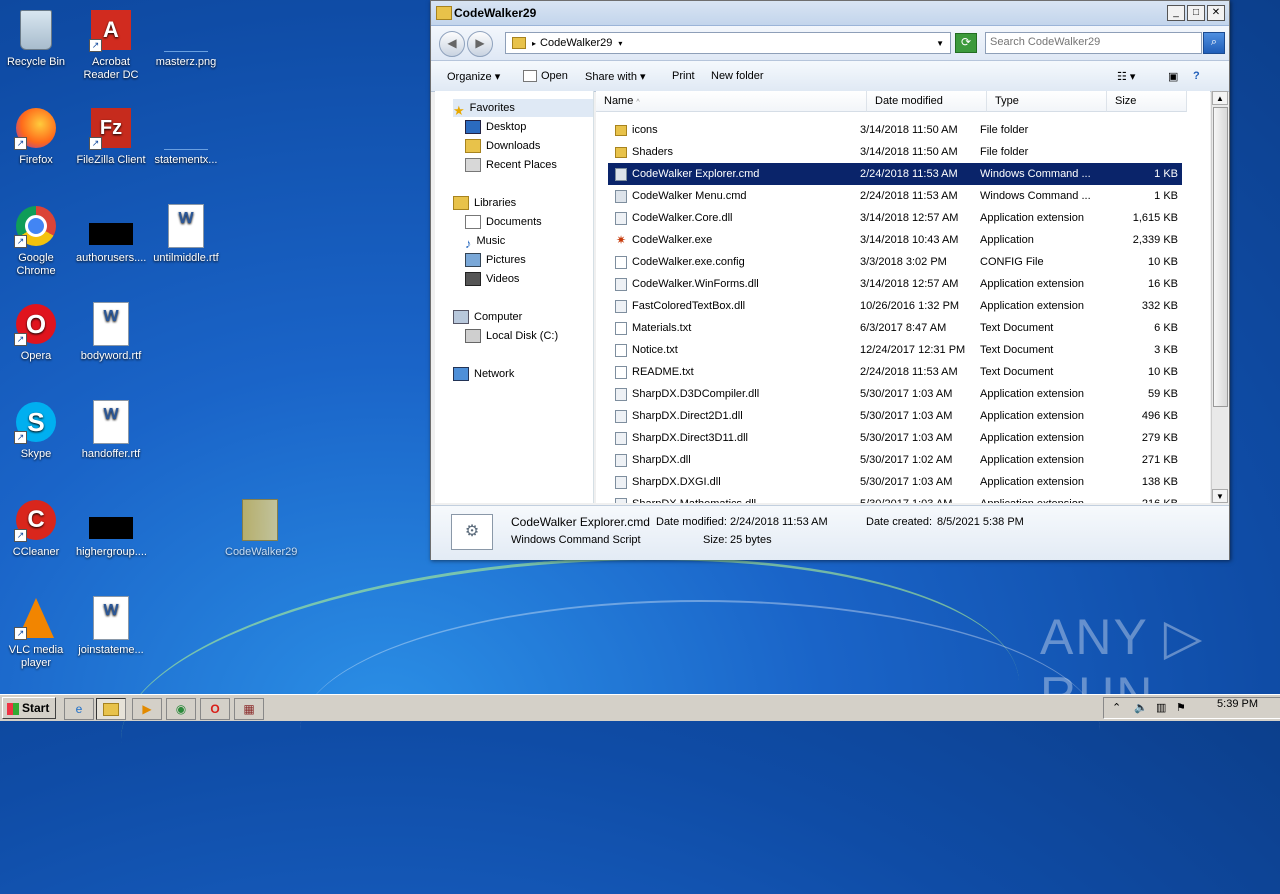  What do you see at coordinates (966, 43) in the screenshot?
I see `refresh-button: ⟳` at bounding box center [966, 43].